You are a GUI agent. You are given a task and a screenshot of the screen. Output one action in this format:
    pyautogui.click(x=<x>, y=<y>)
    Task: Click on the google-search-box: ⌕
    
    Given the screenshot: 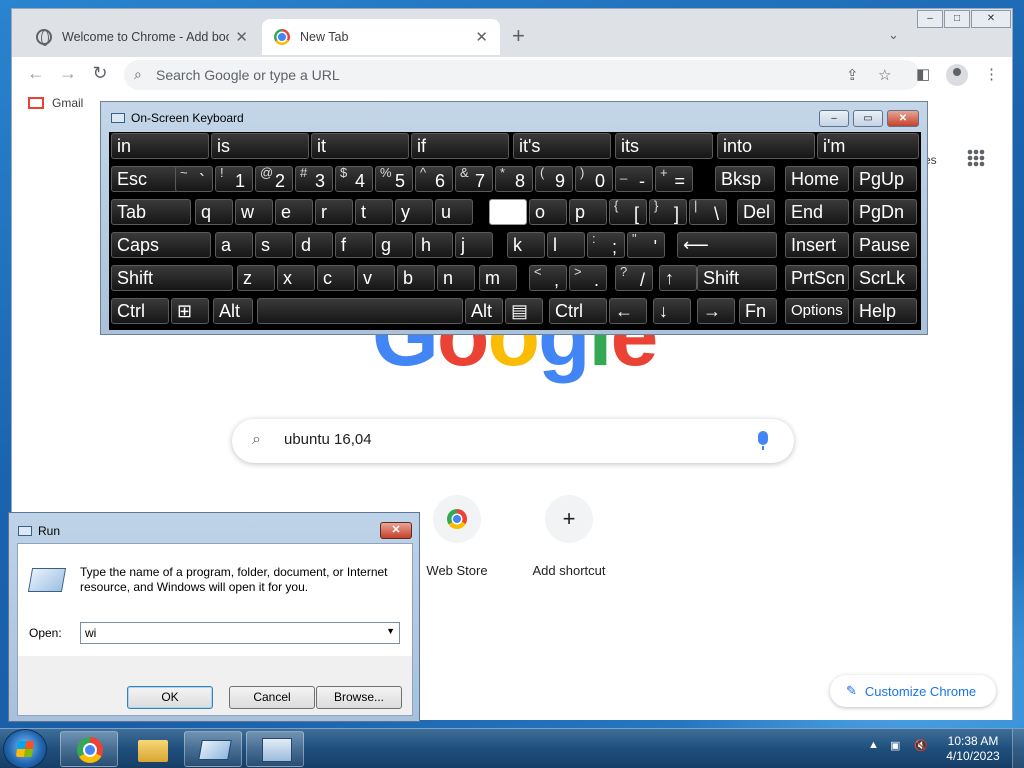 What is the action you would take?
    pyautogui.click(x=513, y=441)
    